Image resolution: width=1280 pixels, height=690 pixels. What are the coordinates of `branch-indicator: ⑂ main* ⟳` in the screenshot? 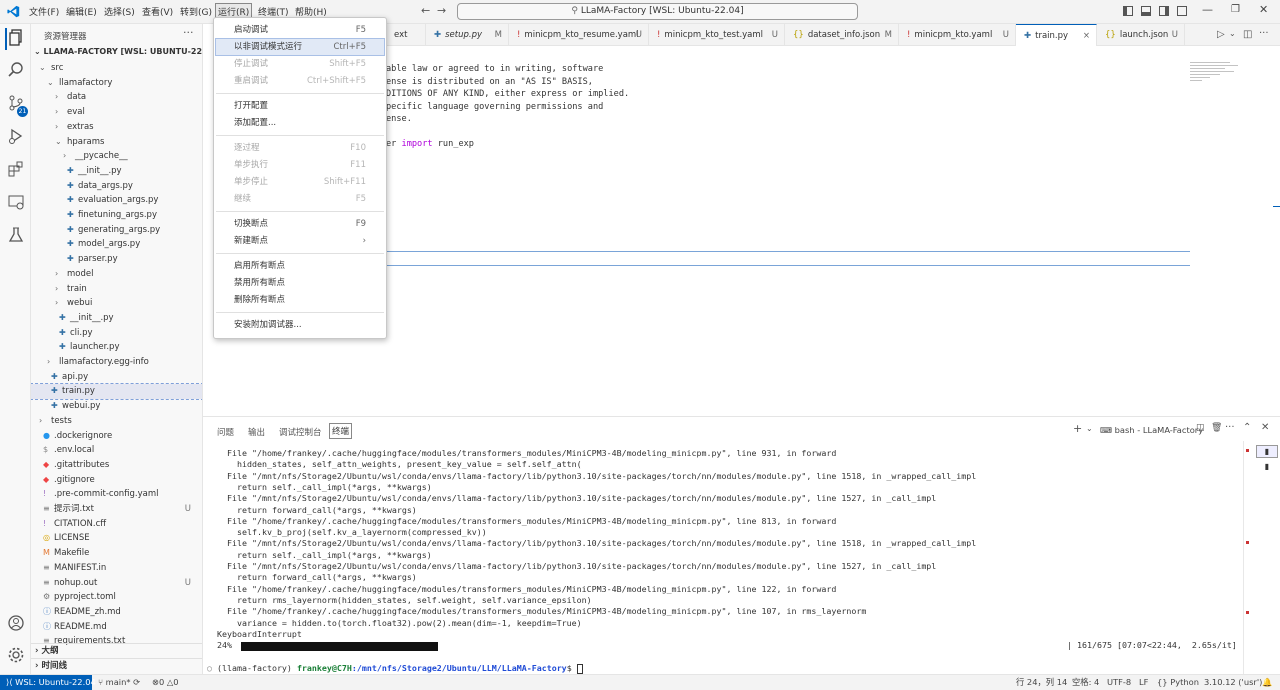 It's located at (119, 682).